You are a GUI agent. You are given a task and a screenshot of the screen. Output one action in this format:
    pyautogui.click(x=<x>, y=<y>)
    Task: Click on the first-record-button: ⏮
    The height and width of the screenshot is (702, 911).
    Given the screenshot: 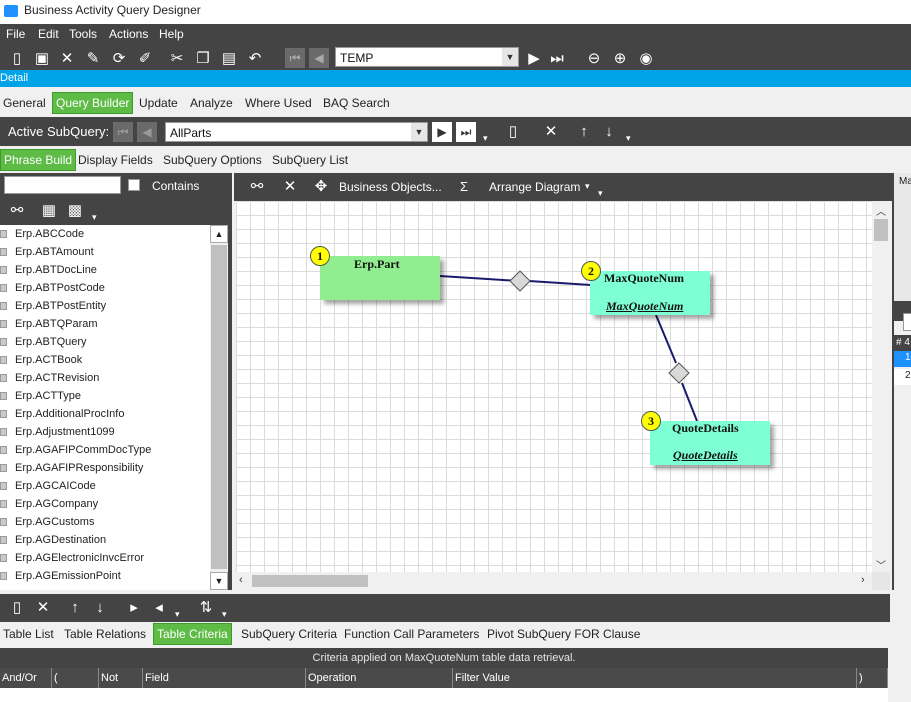 What is the action you would take?
    pyautogui.click(x=295, y=58)
    